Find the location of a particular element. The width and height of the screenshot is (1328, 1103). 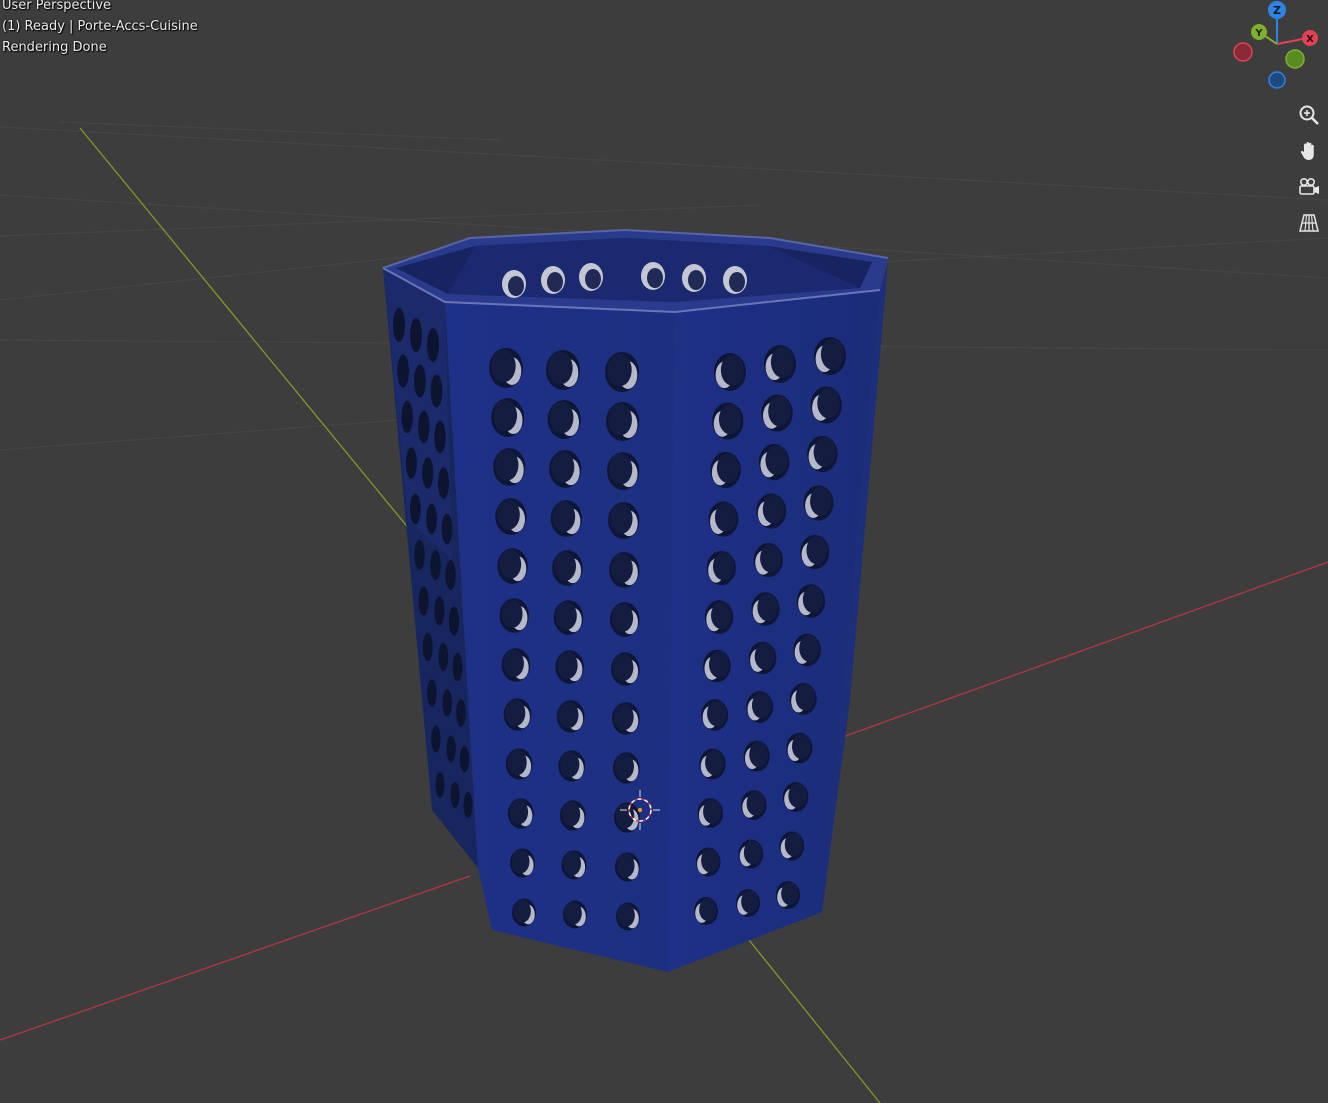

gizmo-neg-z is located at coordinates (1277, 80).